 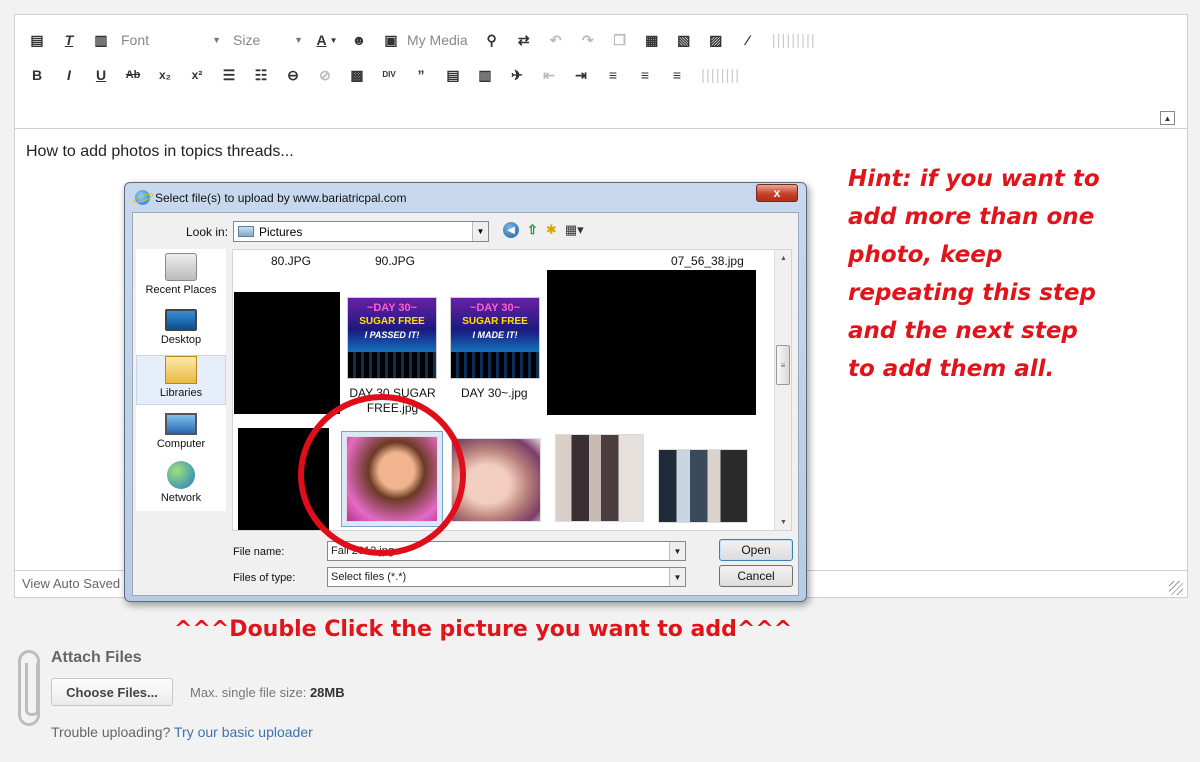 What do you see at coordinates (574, 230) in the screenshot?
I see `view-menu-icon: ▦▾` at bounding box center [574, 230].